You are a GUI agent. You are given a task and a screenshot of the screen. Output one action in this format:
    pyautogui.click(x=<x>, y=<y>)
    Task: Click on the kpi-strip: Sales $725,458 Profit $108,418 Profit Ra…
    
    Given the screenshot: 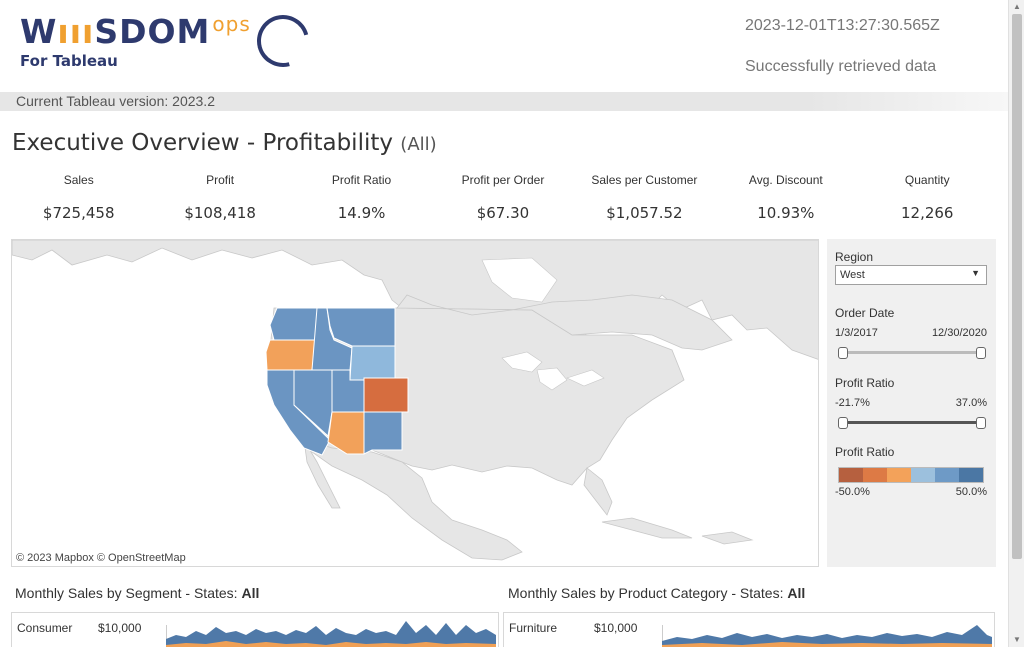 What is the action you would take?
    pyautogui.click(x=503, y=201)
    